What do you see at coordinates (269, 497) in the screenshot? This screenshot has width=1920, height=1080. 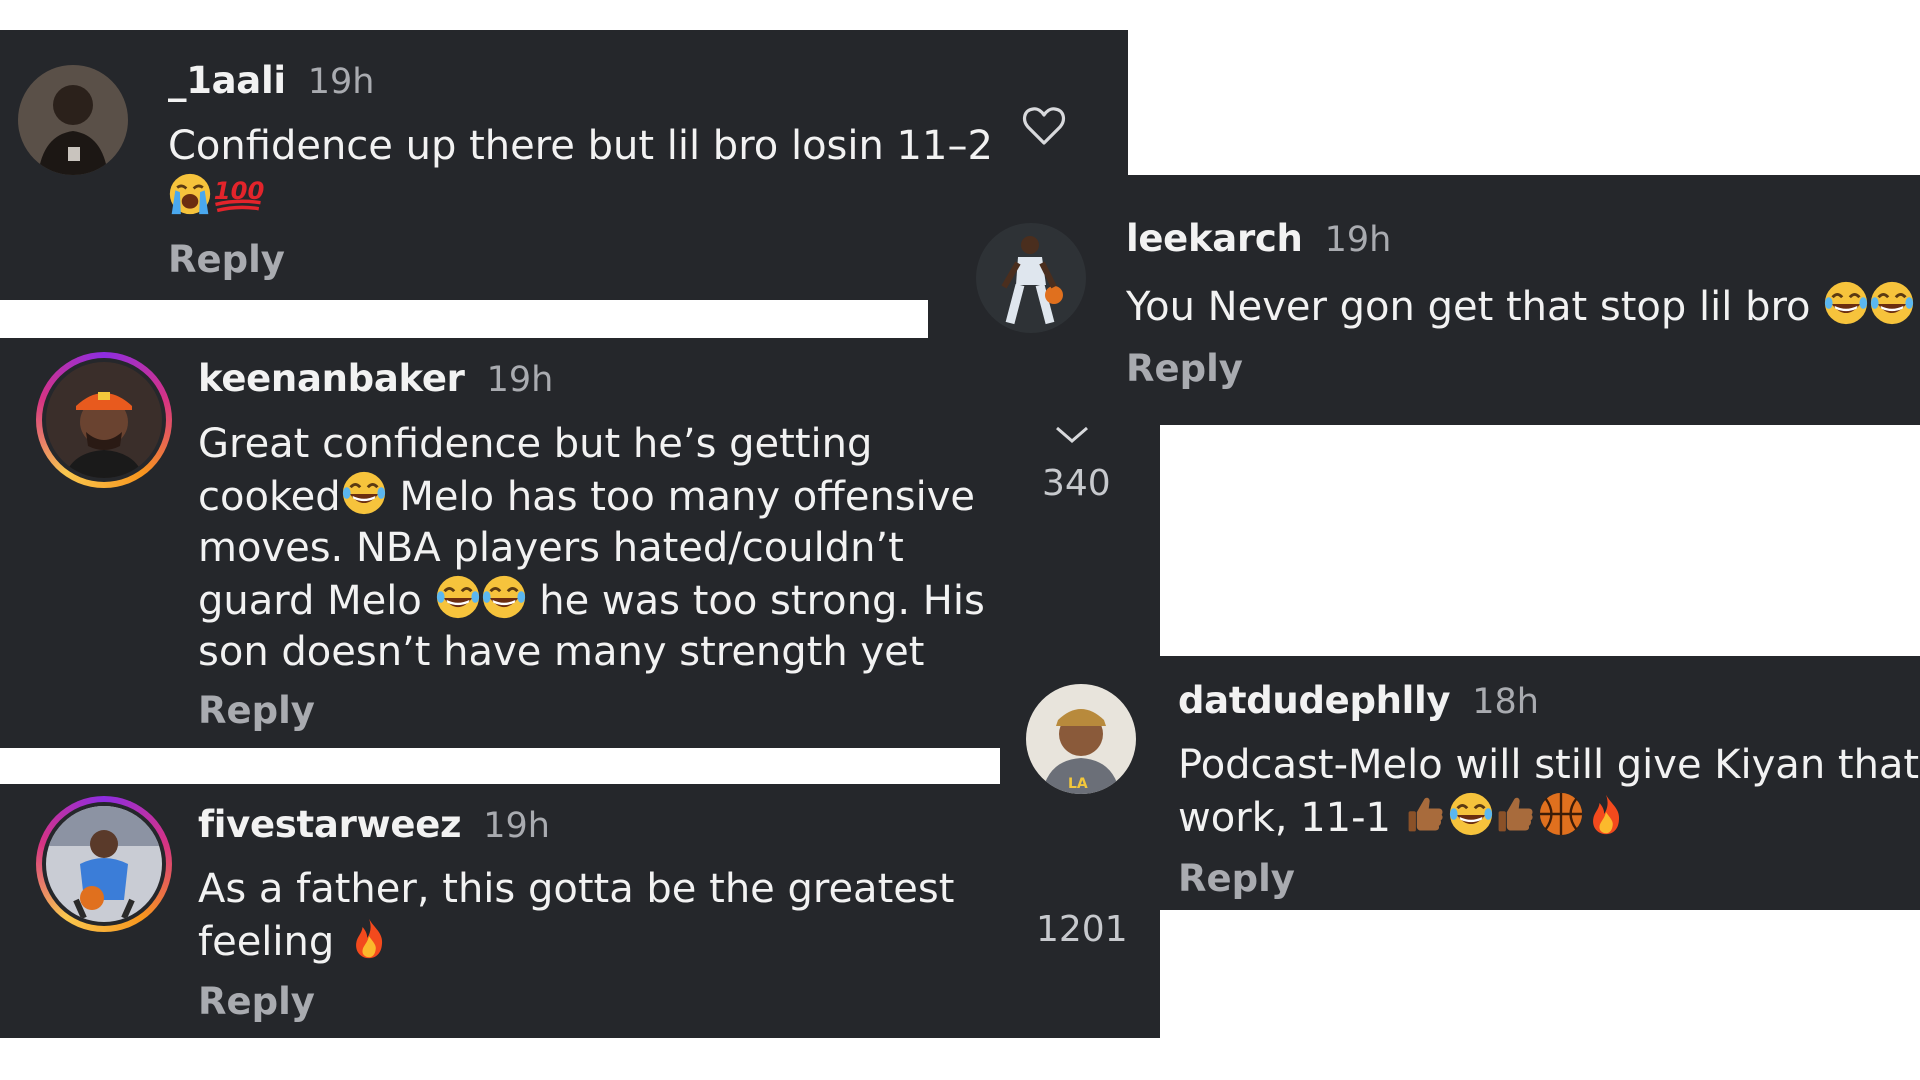 I see `comment-line: cooked` at bounding box center [269, 497].